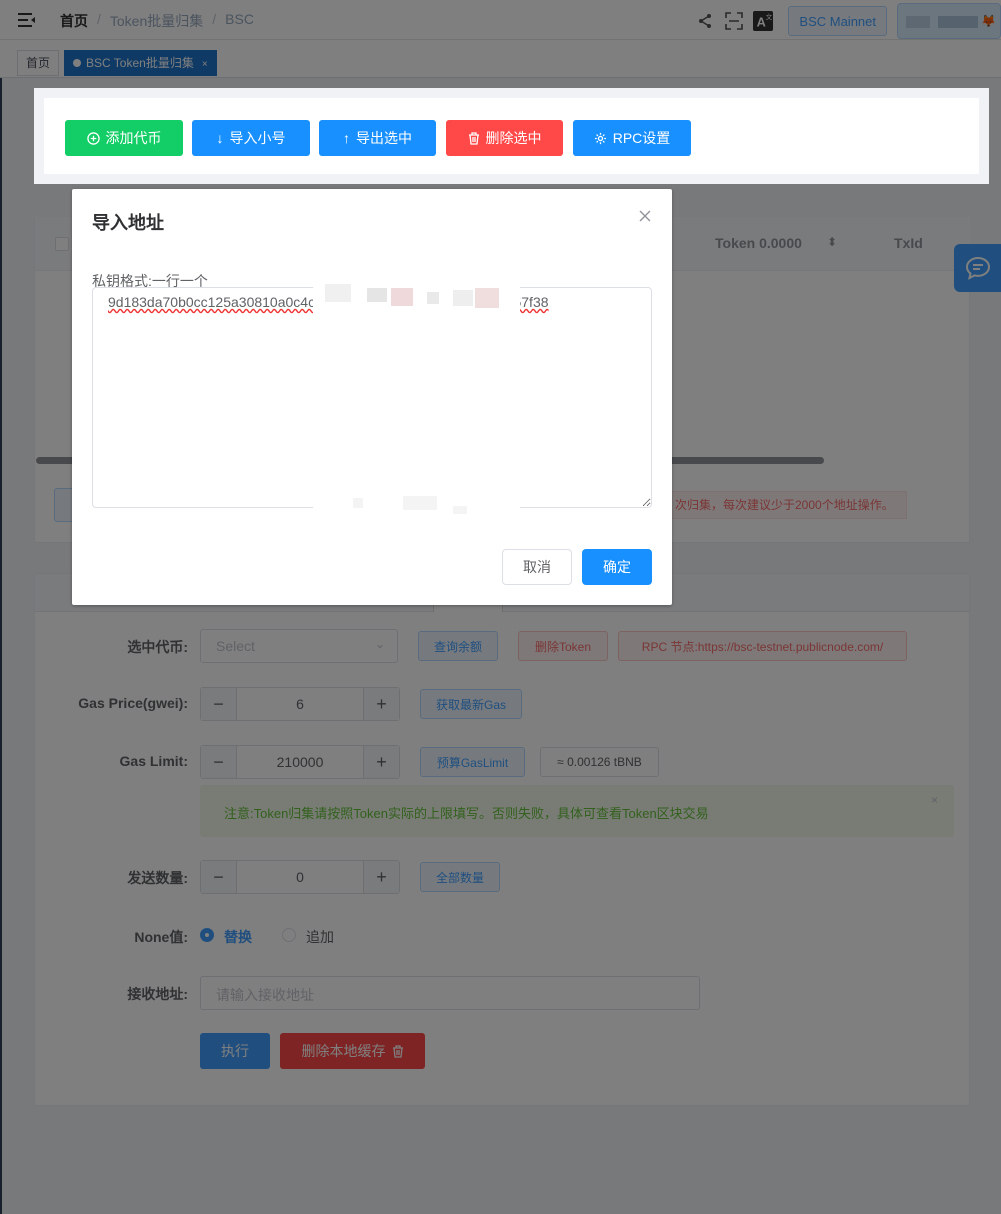 This screenshot has width=1001, height=1214. Describe the element at coordinates (645, 216) in the screenshot. I see `close-icon` at that location.